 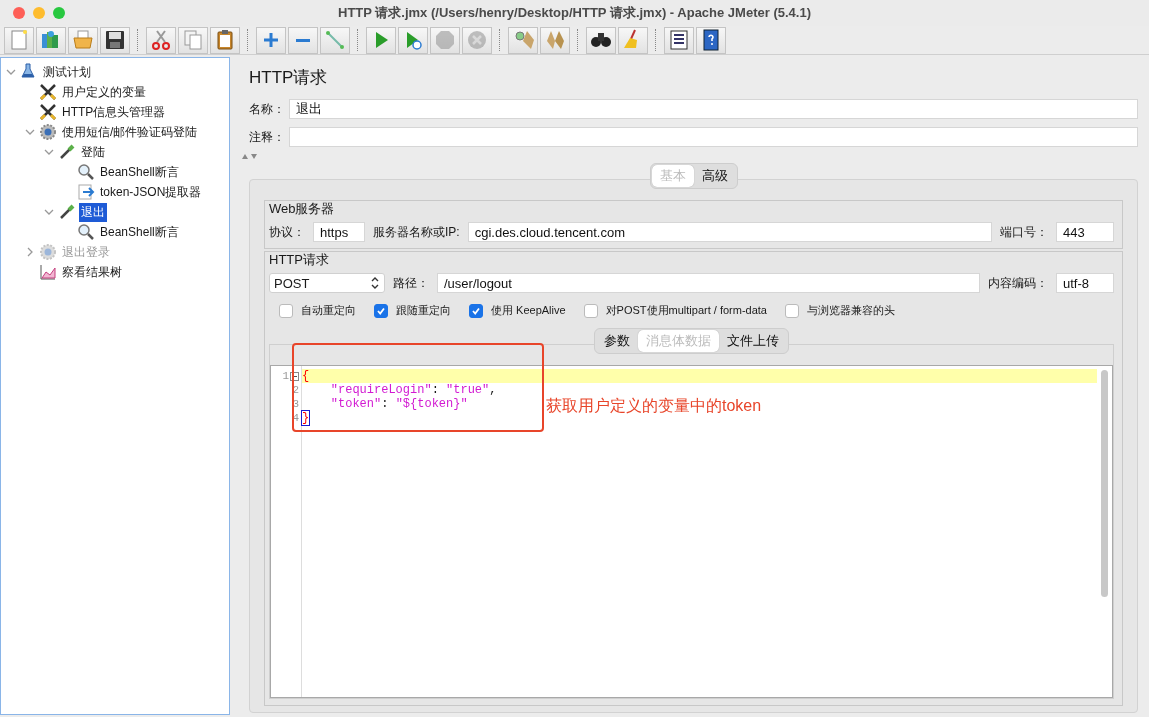 I want to click on close-circle-icon, so click(x=477, y=40).